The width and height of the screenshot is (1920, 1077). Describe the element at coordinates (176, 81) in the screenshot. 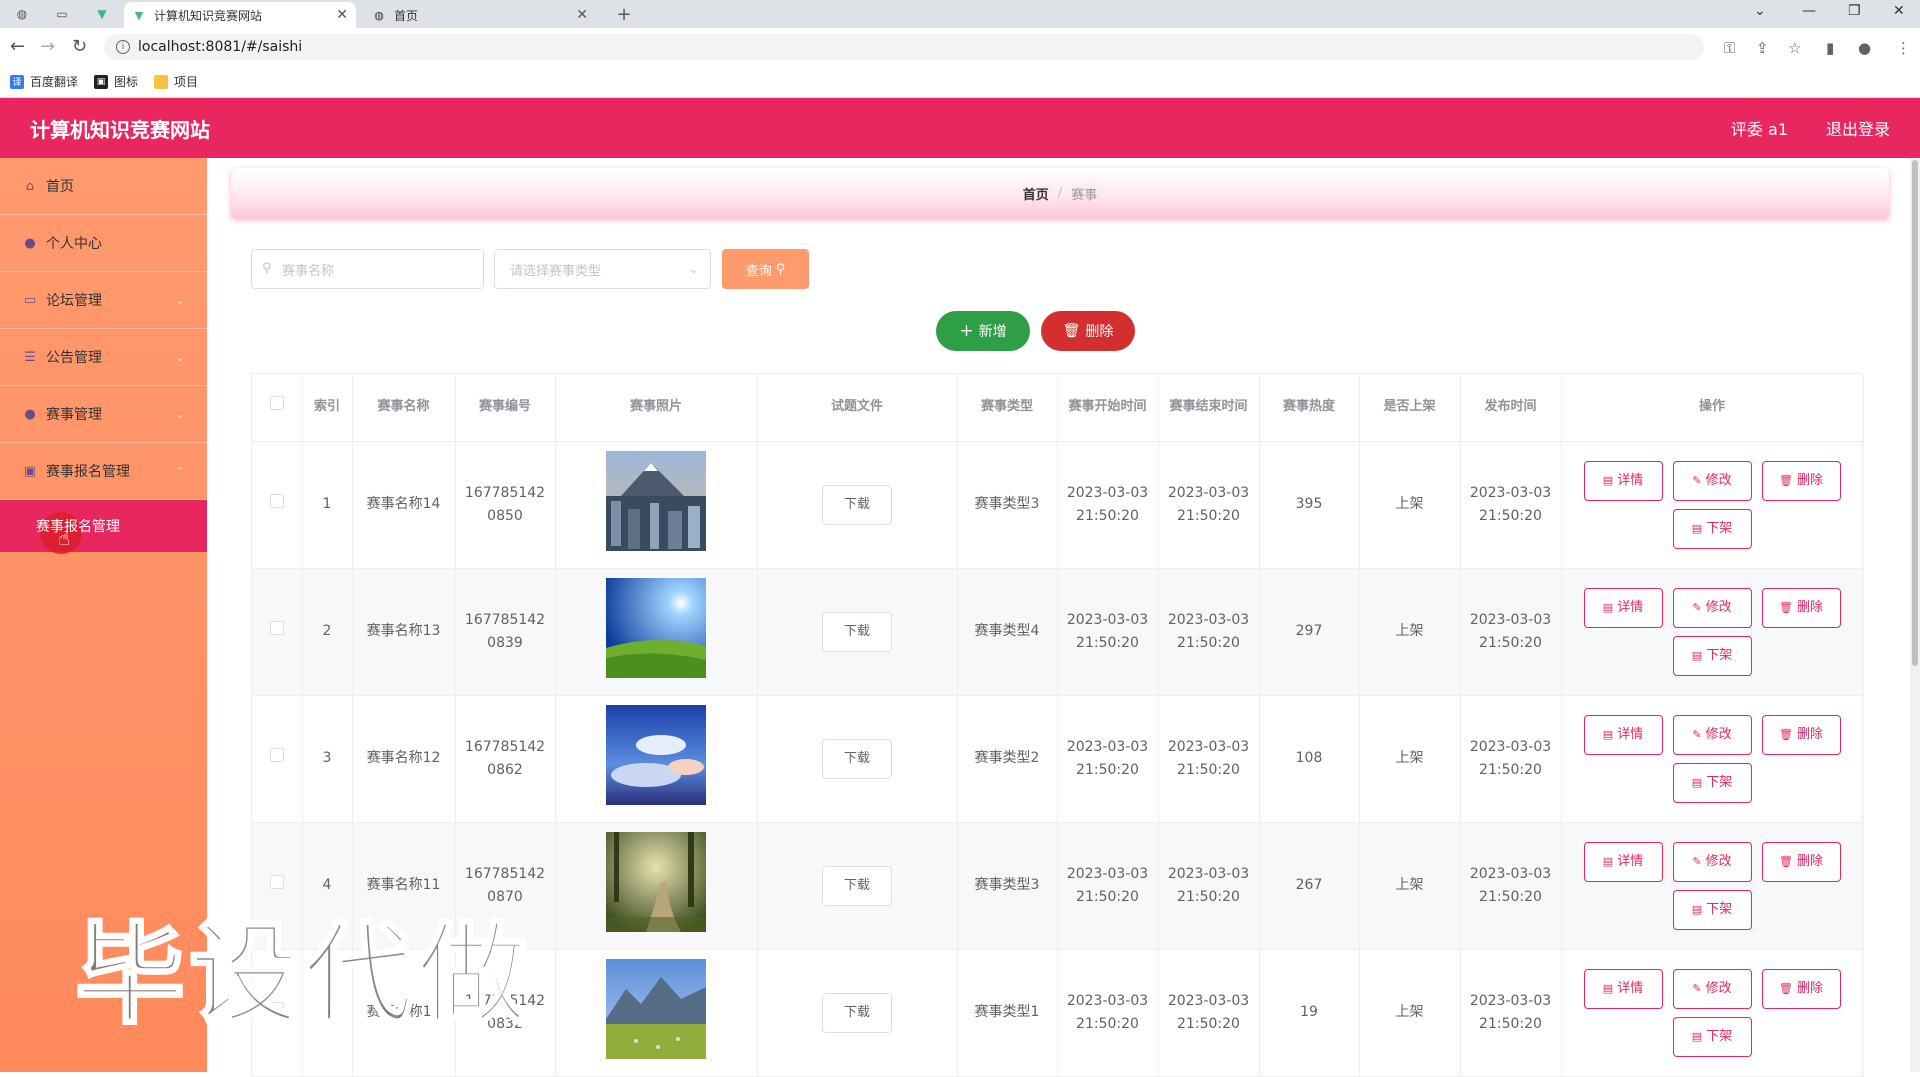

I see `bookmark-item: 项目` at that location.